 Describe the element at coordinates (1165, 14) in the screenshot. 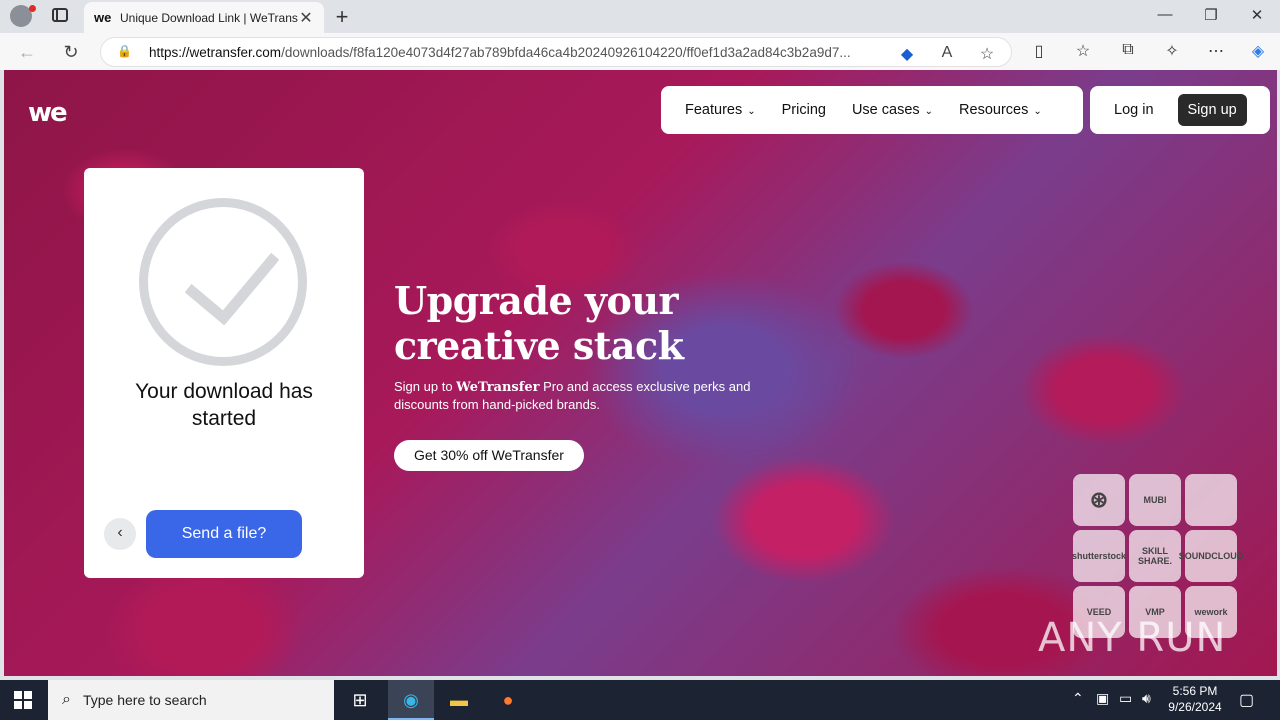

I see `minimize-icon: —` at that location.